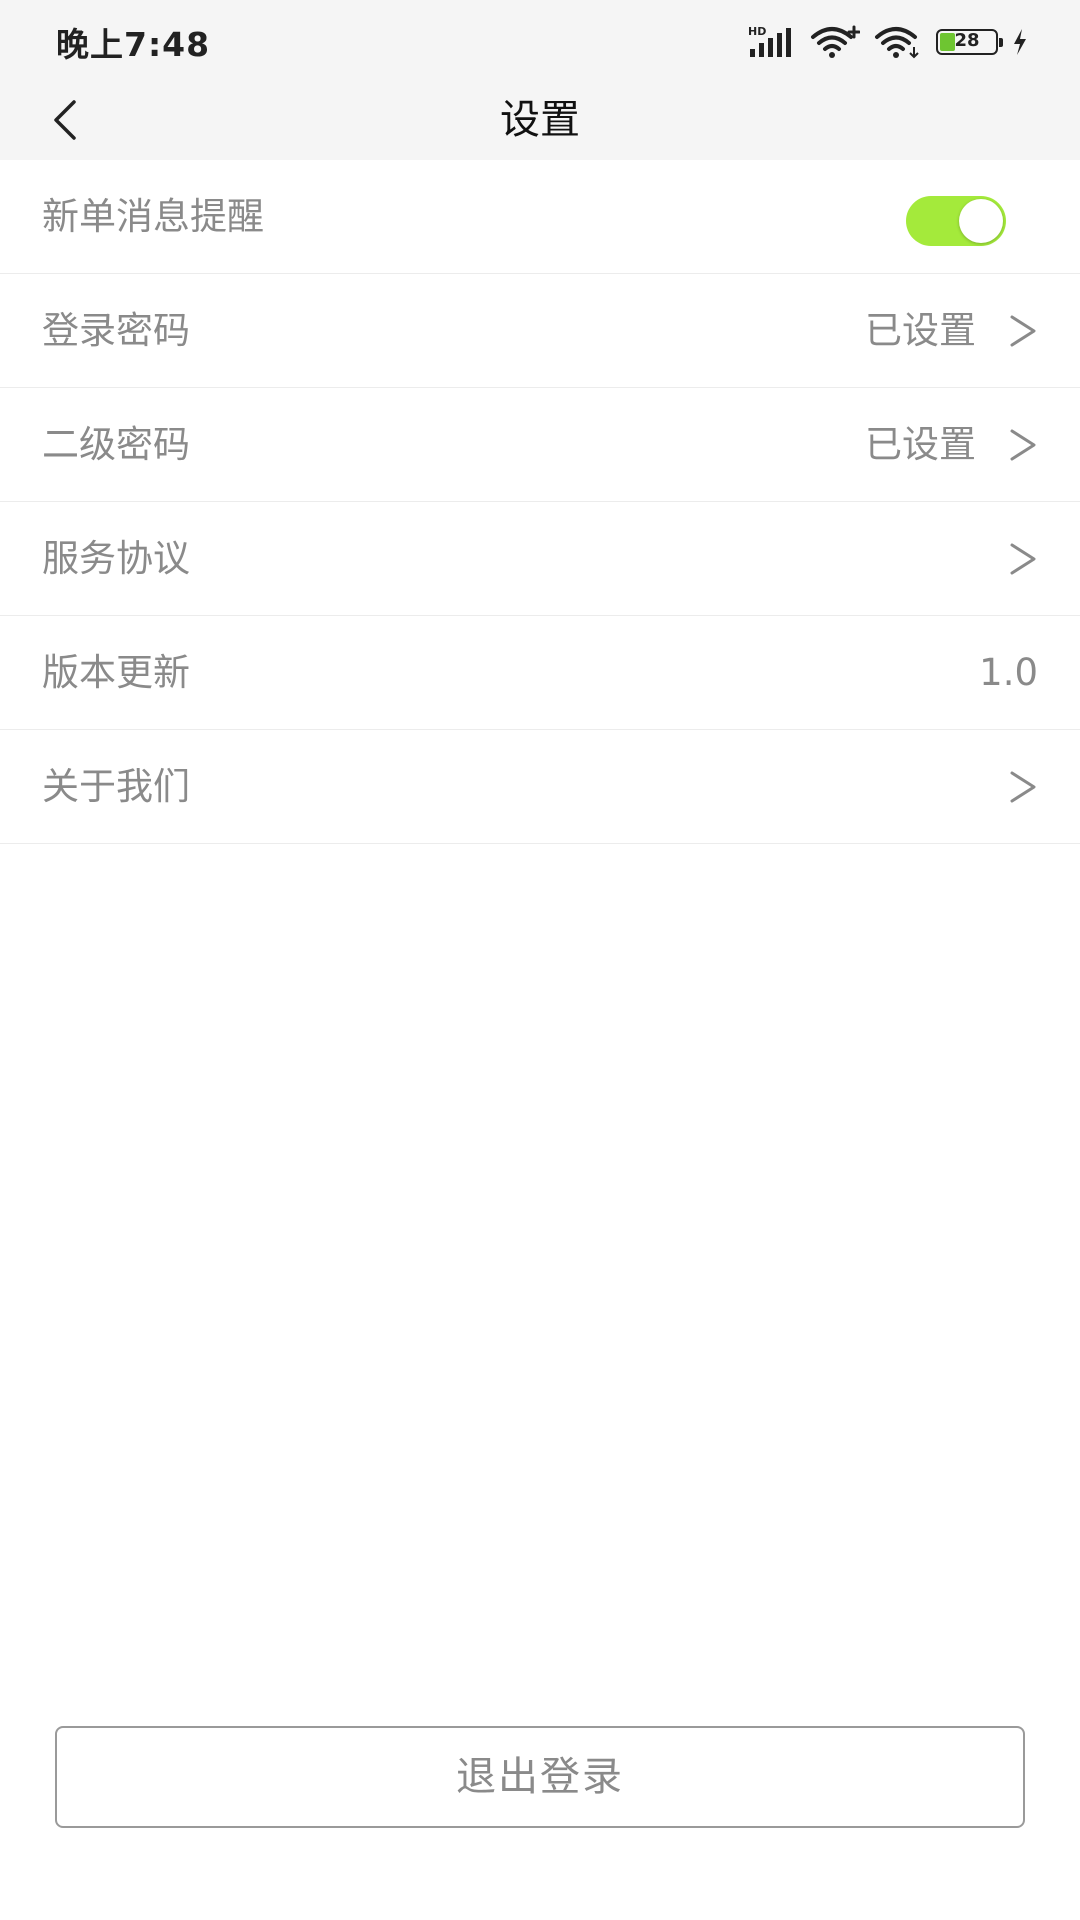 This screenshot has width=1080, height=1920. What do you see at coordinates (540, 787) in the screenshot?
I see `setting-row-about-us: 关于我们` at bounding box center [540, 787].